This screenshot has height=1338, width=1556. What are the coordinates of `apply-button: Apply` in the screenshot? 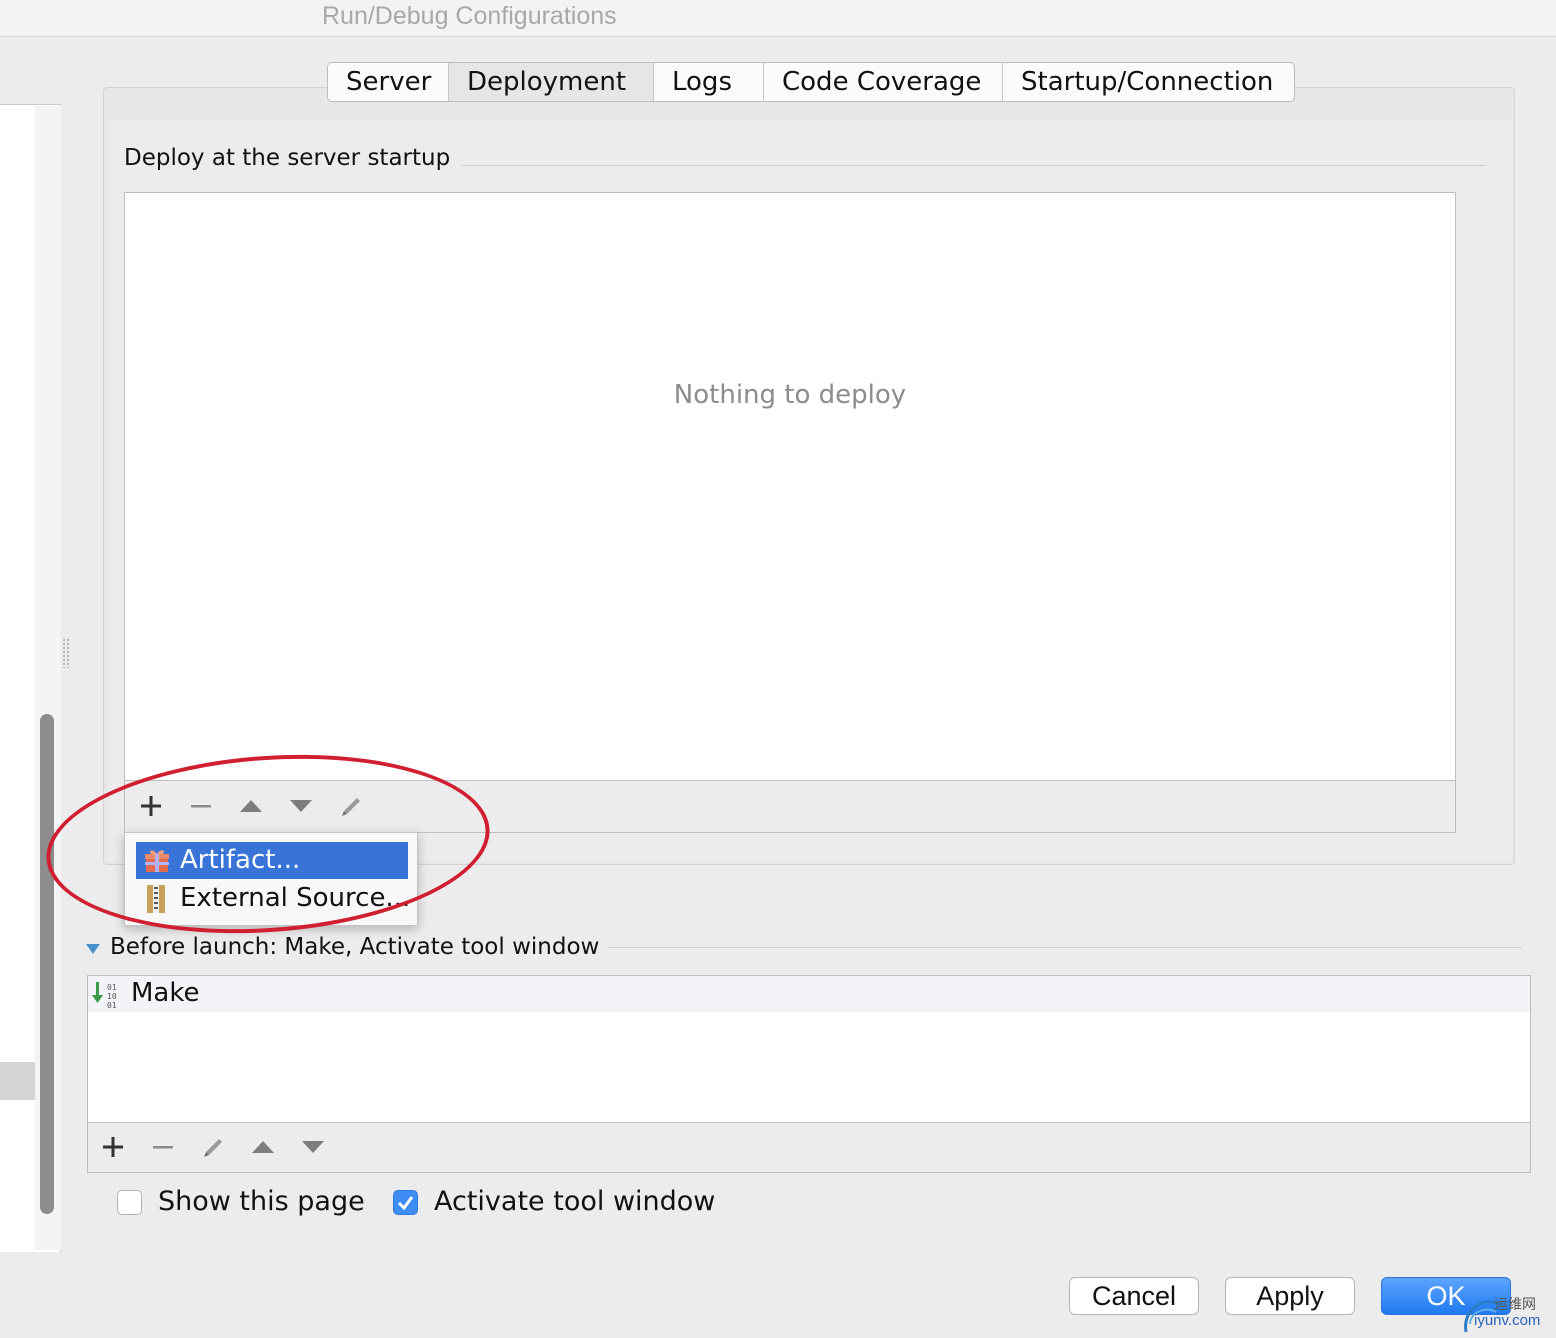 It's located at (1290, 1296).